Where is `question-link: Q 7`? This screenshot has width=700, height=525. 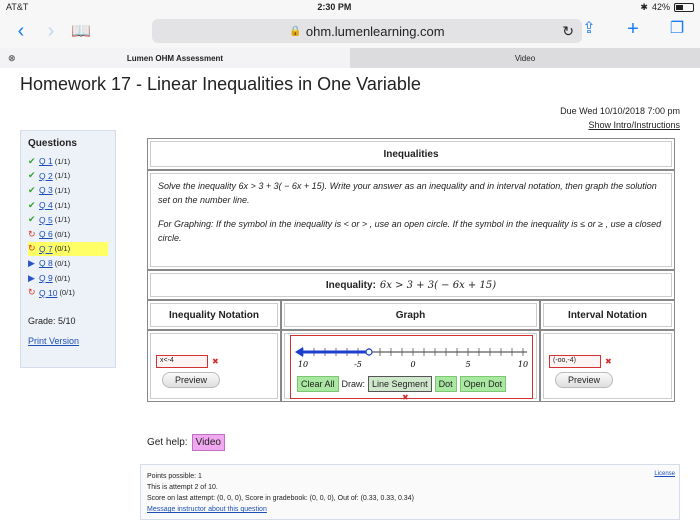 question-link: Q 7 is located at coordinates (46, 249).